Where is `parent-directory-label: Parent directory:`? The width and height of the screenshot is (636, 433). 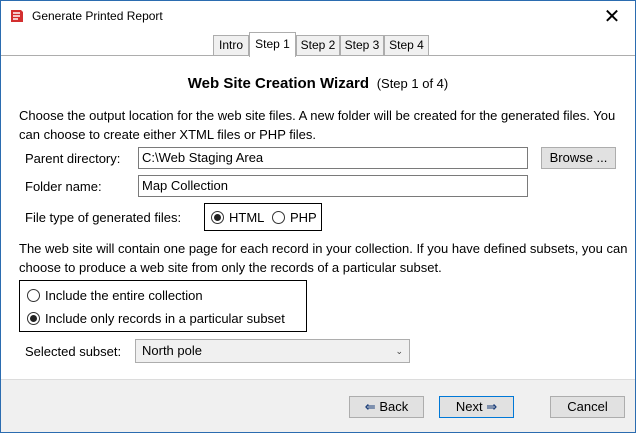 parent-directory-label: Parent directory: is located at coordinates (73, 158).